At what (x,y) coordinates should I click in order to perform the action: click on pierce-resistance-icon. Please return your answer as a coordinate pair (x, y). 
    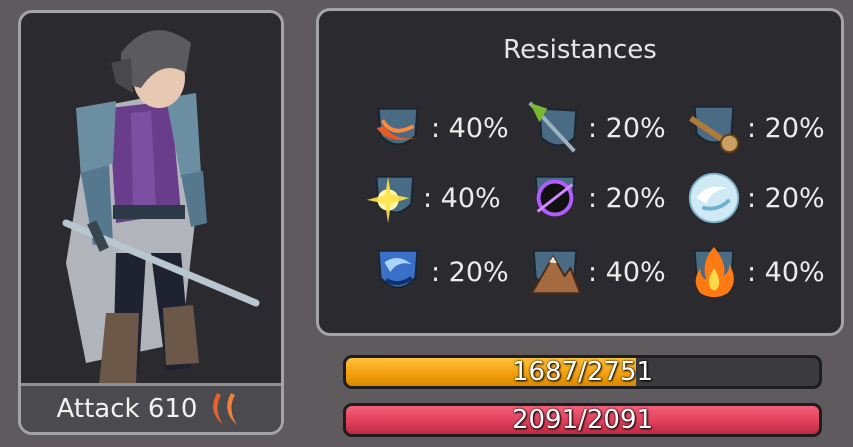
    Looking at the image, I should click on (553, 127).